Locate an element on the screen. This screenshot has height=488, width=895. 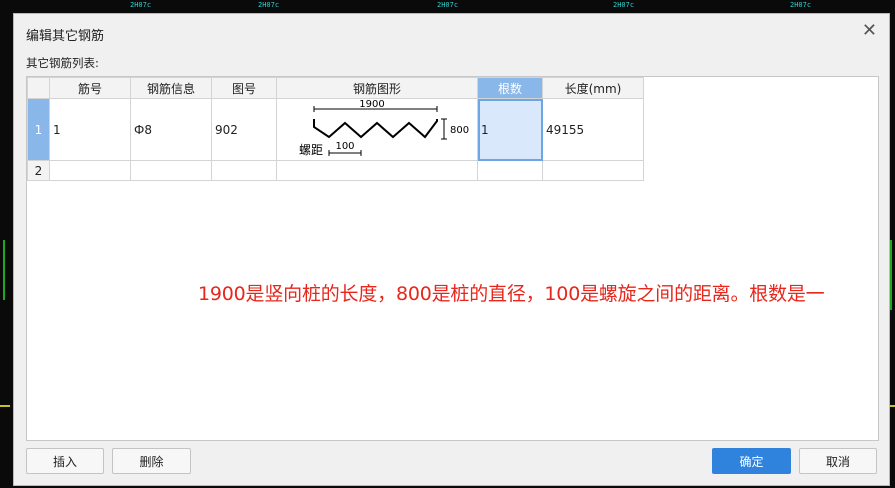
shape-diameter-label: 800 is located at coordinates (459, 130).